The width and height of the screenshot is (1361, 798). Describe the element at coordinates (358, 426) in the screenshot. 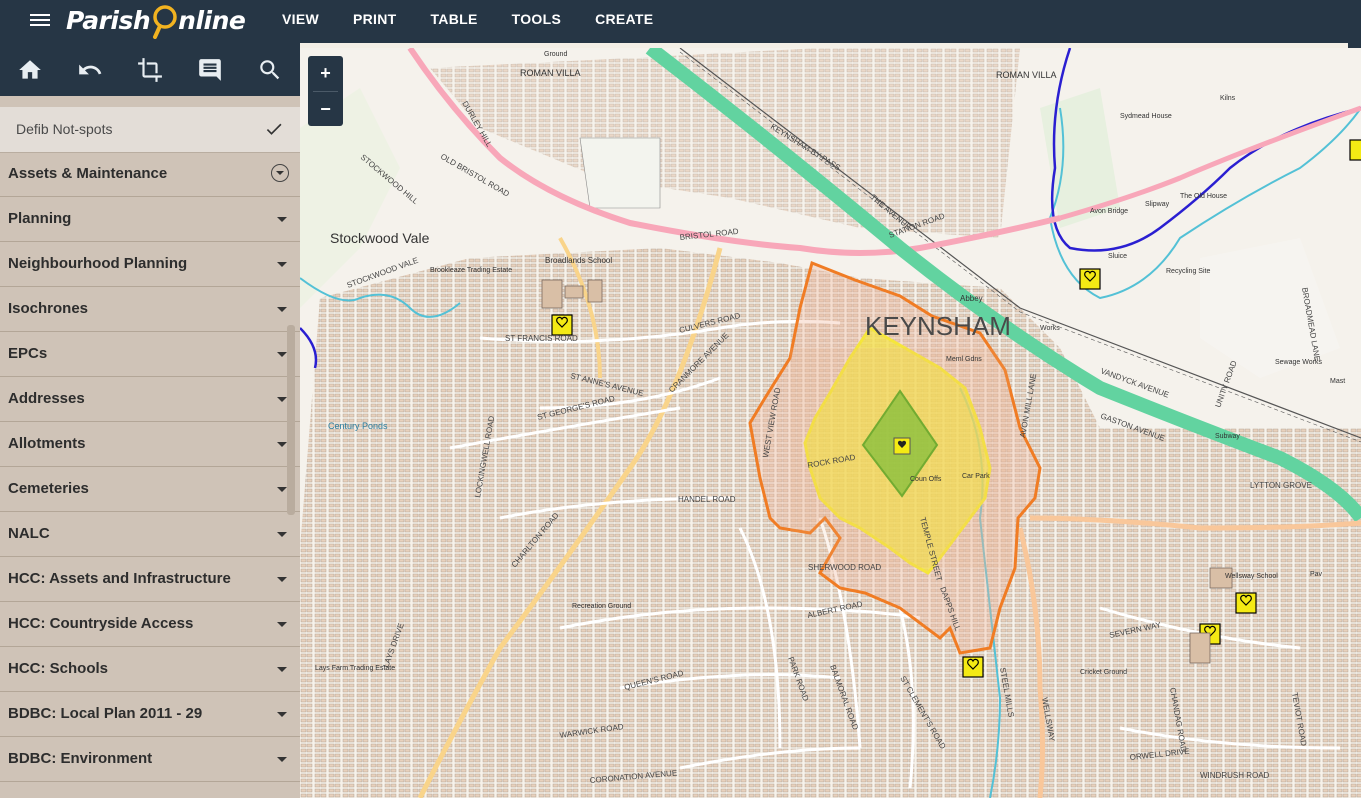

I see `place-label: Century Ponds` at that location.